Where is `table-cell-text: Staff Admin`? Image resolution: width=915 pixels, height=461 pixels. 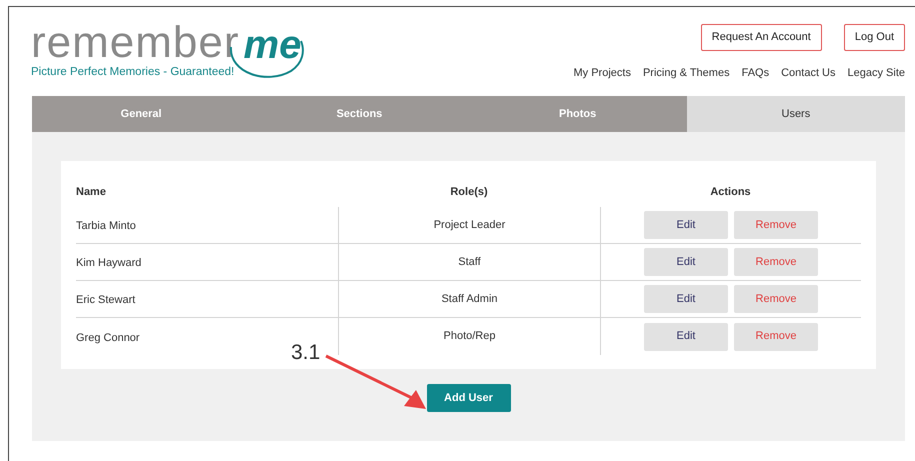 table-cell-text: Staff Admin is located at coordinates (469, 299).